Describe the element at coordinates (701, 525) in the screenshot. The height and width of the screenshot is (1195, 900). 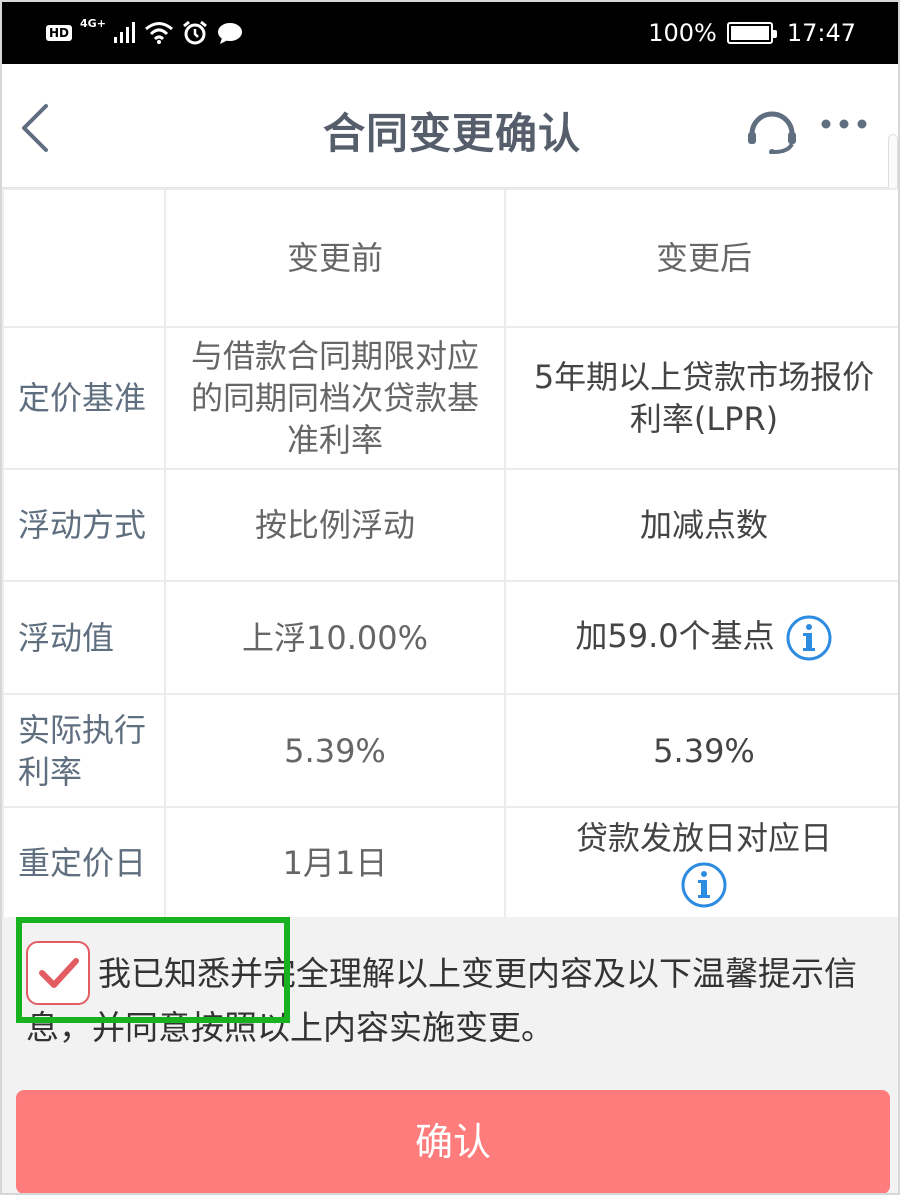
I see `cell-after: 加减点数` at that location.